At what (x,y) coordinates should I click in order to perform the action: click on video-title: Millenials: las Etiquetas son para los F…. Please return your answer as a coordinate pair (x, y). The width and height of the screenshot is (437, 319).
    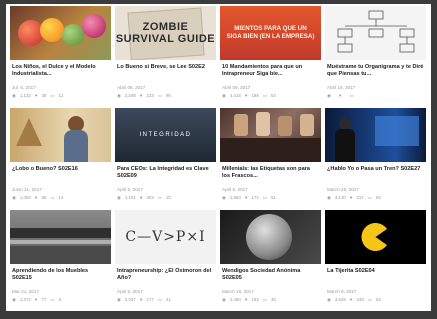
    Looking at the image, I should click on (270, 176).